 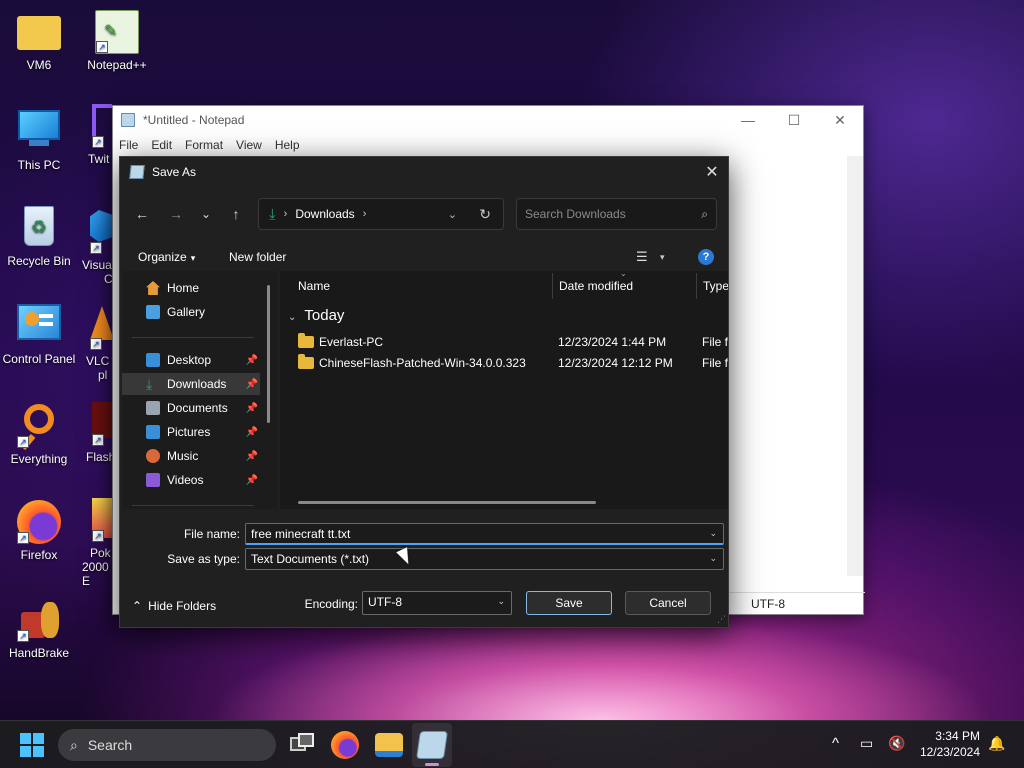 What do you see at coordinates (840, 120) in the screenshot?
I see `close-button: ✕` at bounding box center [840, 120].